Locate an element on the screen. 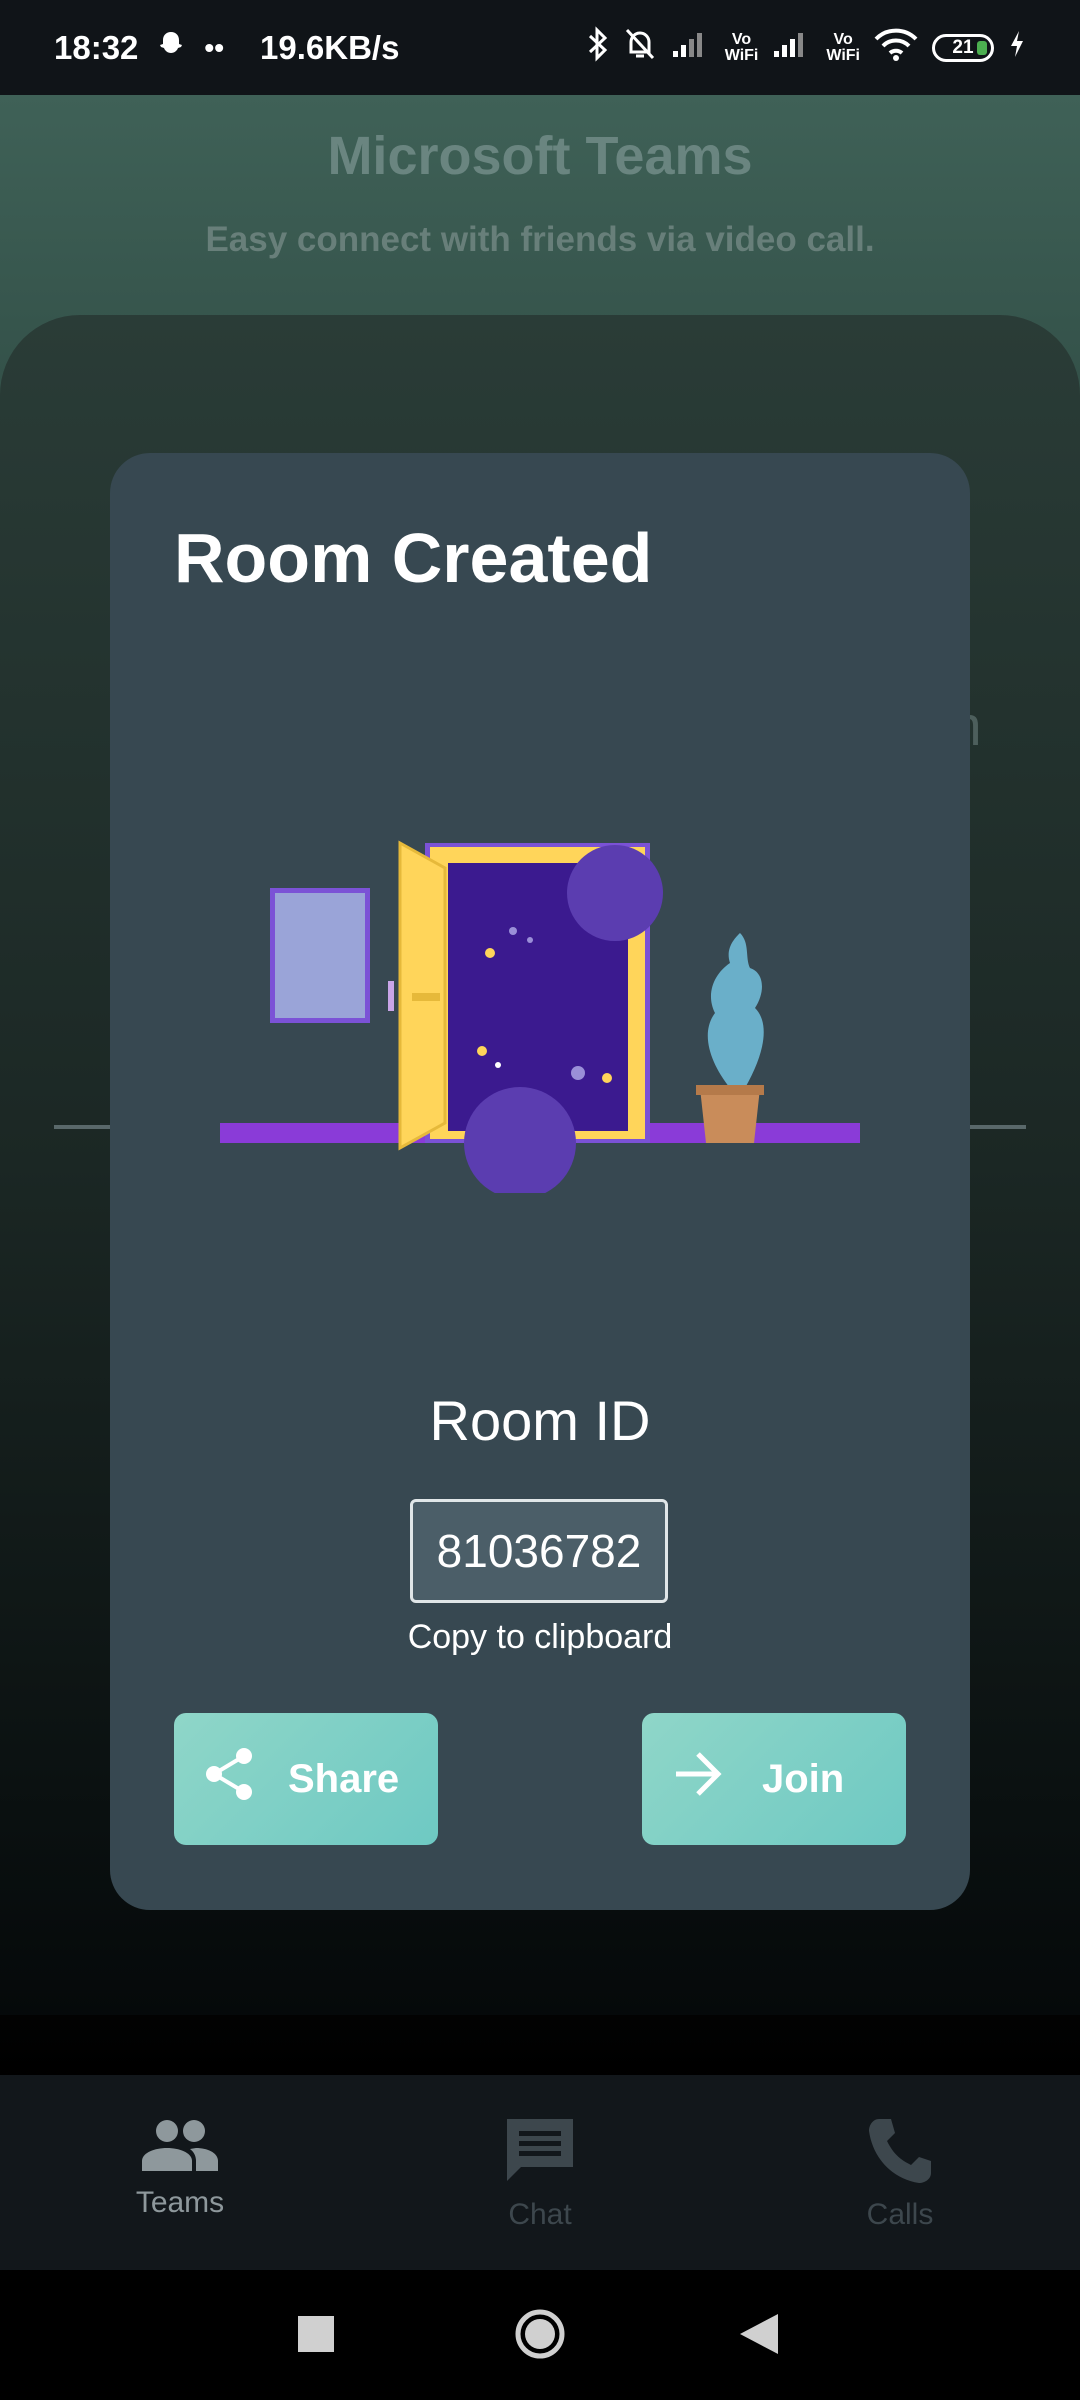 This screenshot has height=2400, width=1080. nav-label-chat: Chat is located at coordinates (540, 2214).